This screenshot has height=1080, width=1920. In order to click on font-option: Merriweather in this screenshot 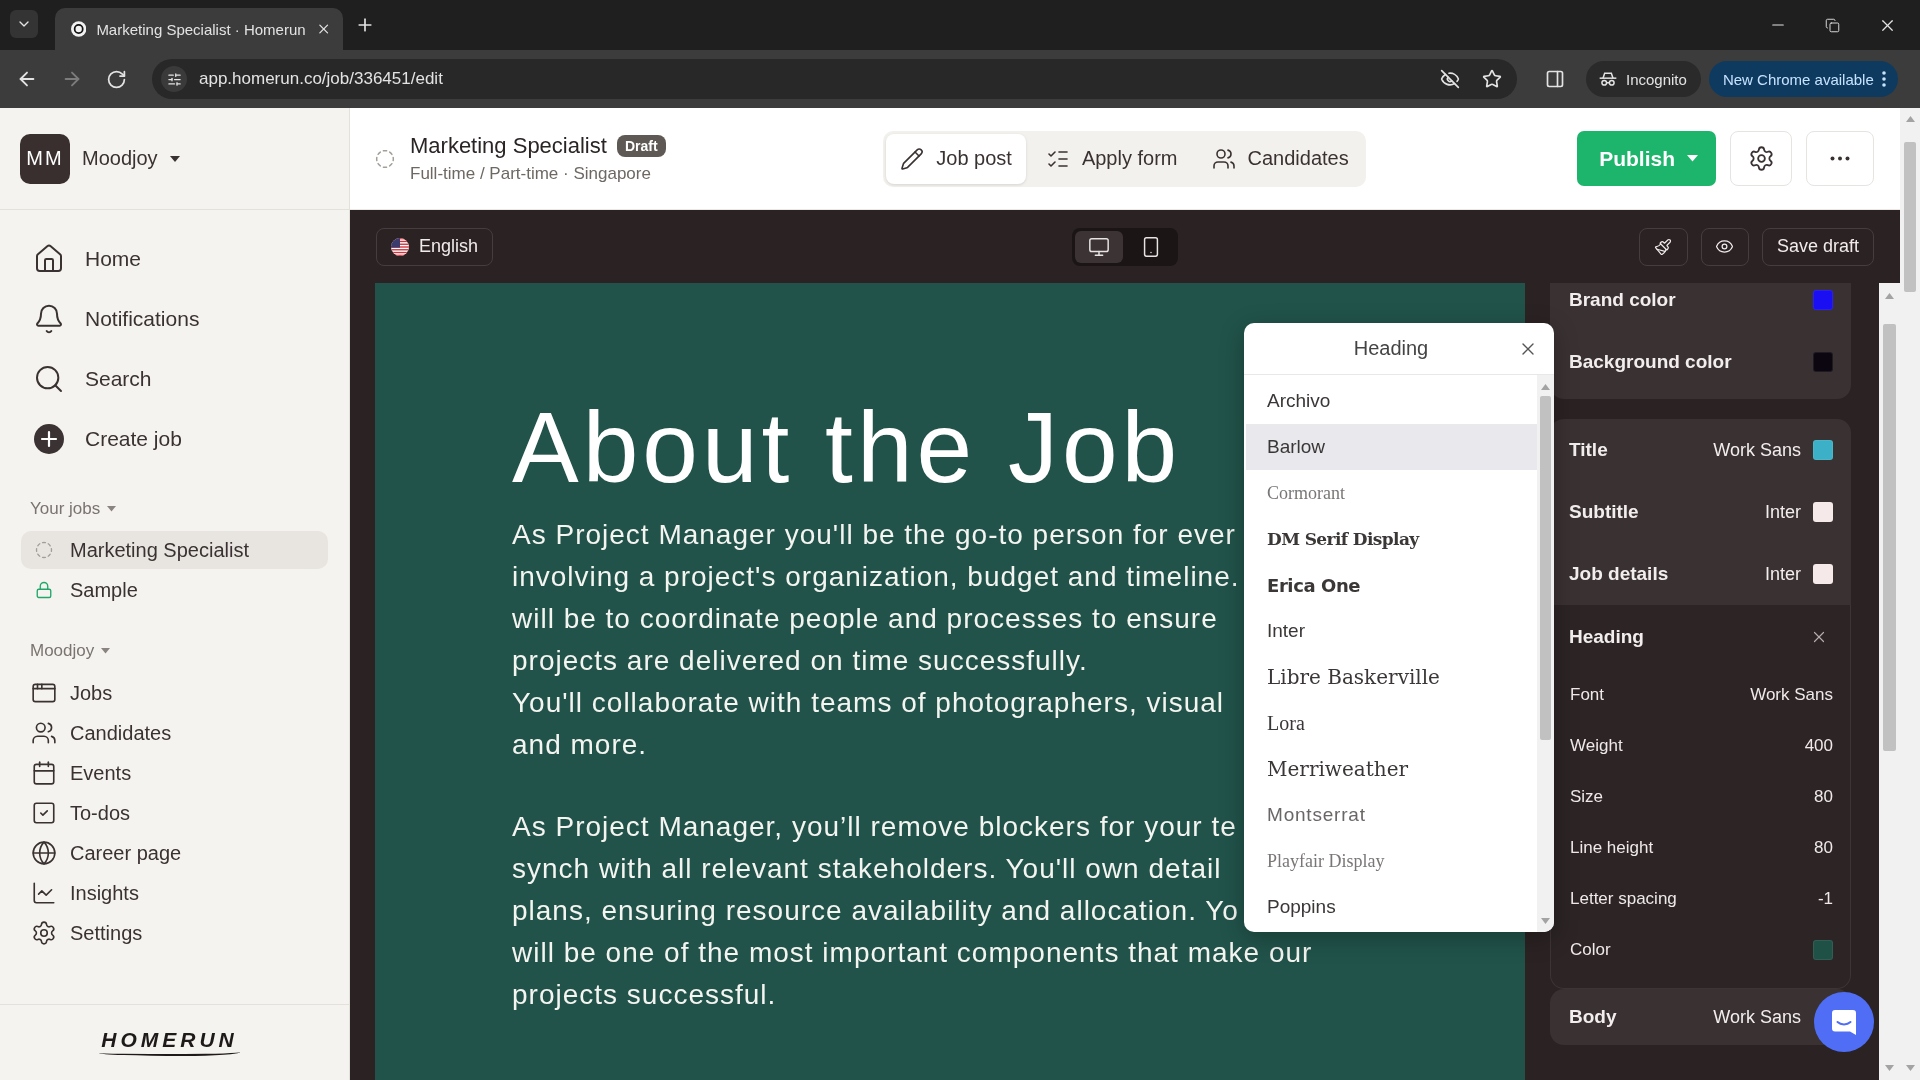, I will do `click(1391, 769)`.